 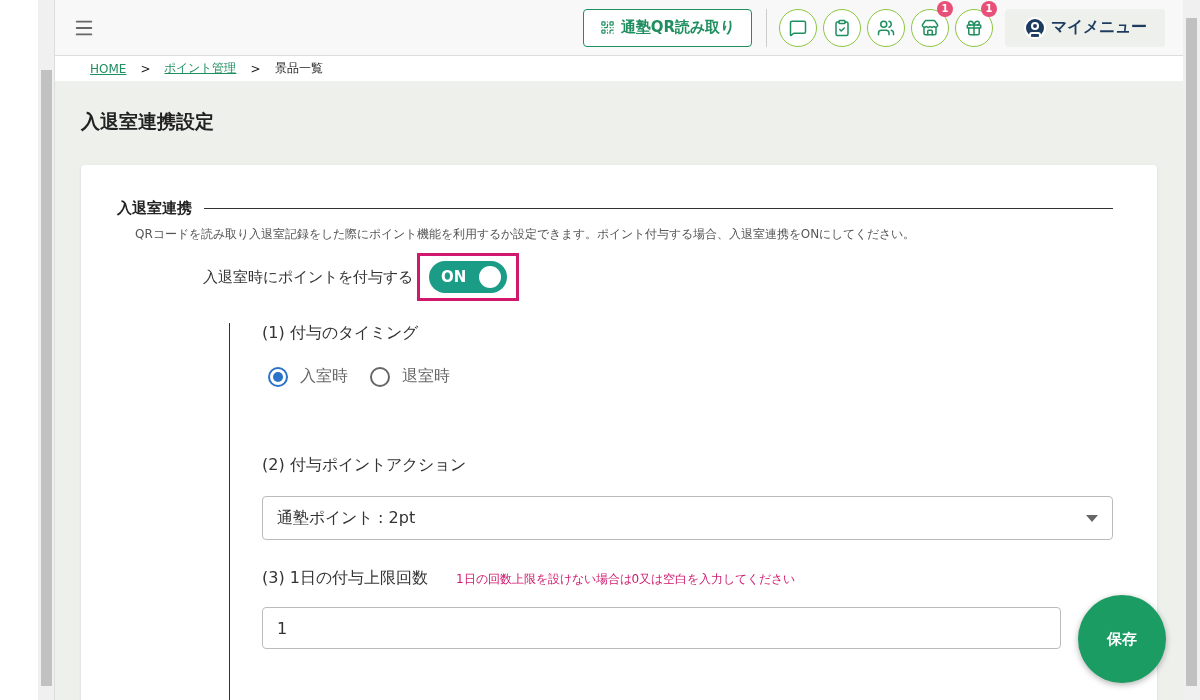 I want to click on step-label: (1) 付与のタイミング, so click(x=340, y=333).